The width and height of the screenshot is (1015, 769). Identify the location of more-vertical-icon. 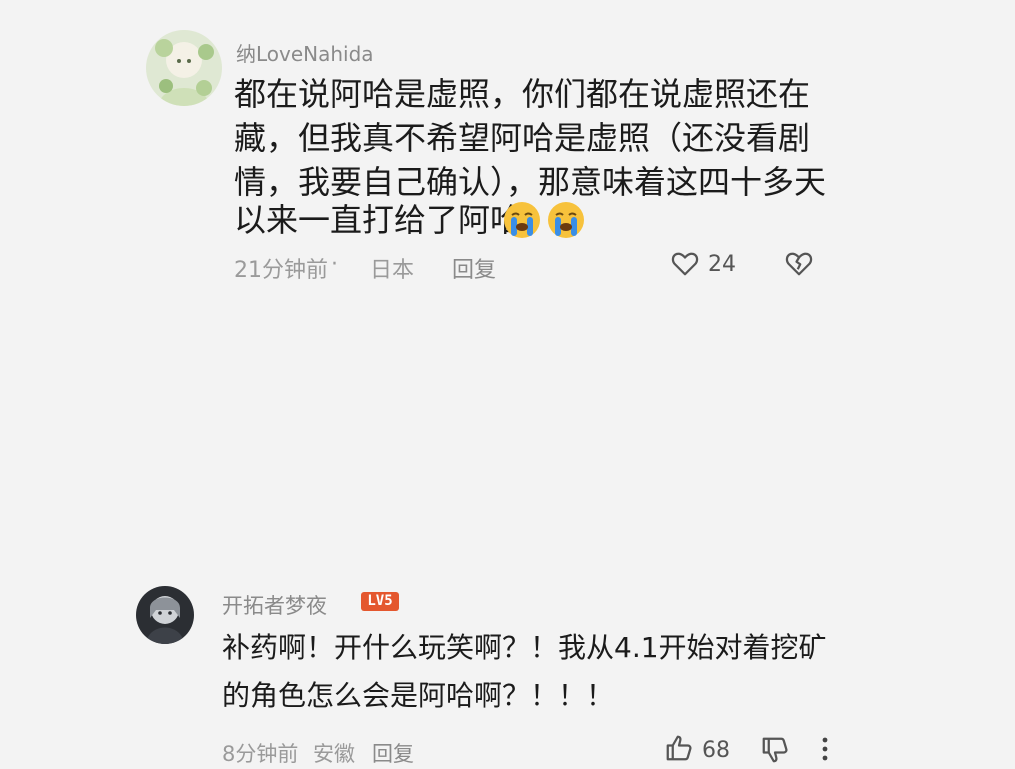
(825, 751).